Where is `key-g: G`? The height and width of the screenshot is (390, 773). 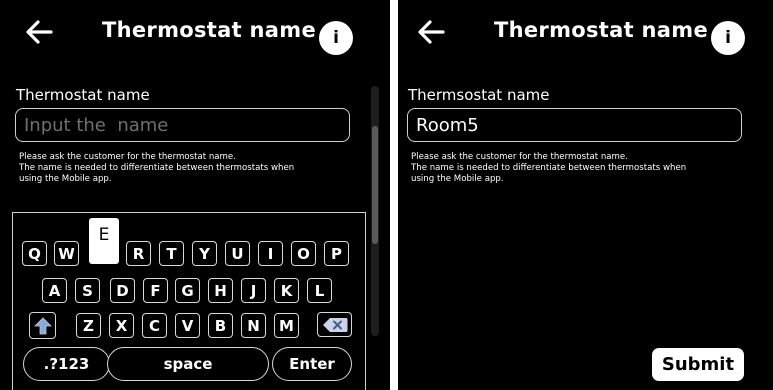
key-g: G is located at coordinates (187, 290).